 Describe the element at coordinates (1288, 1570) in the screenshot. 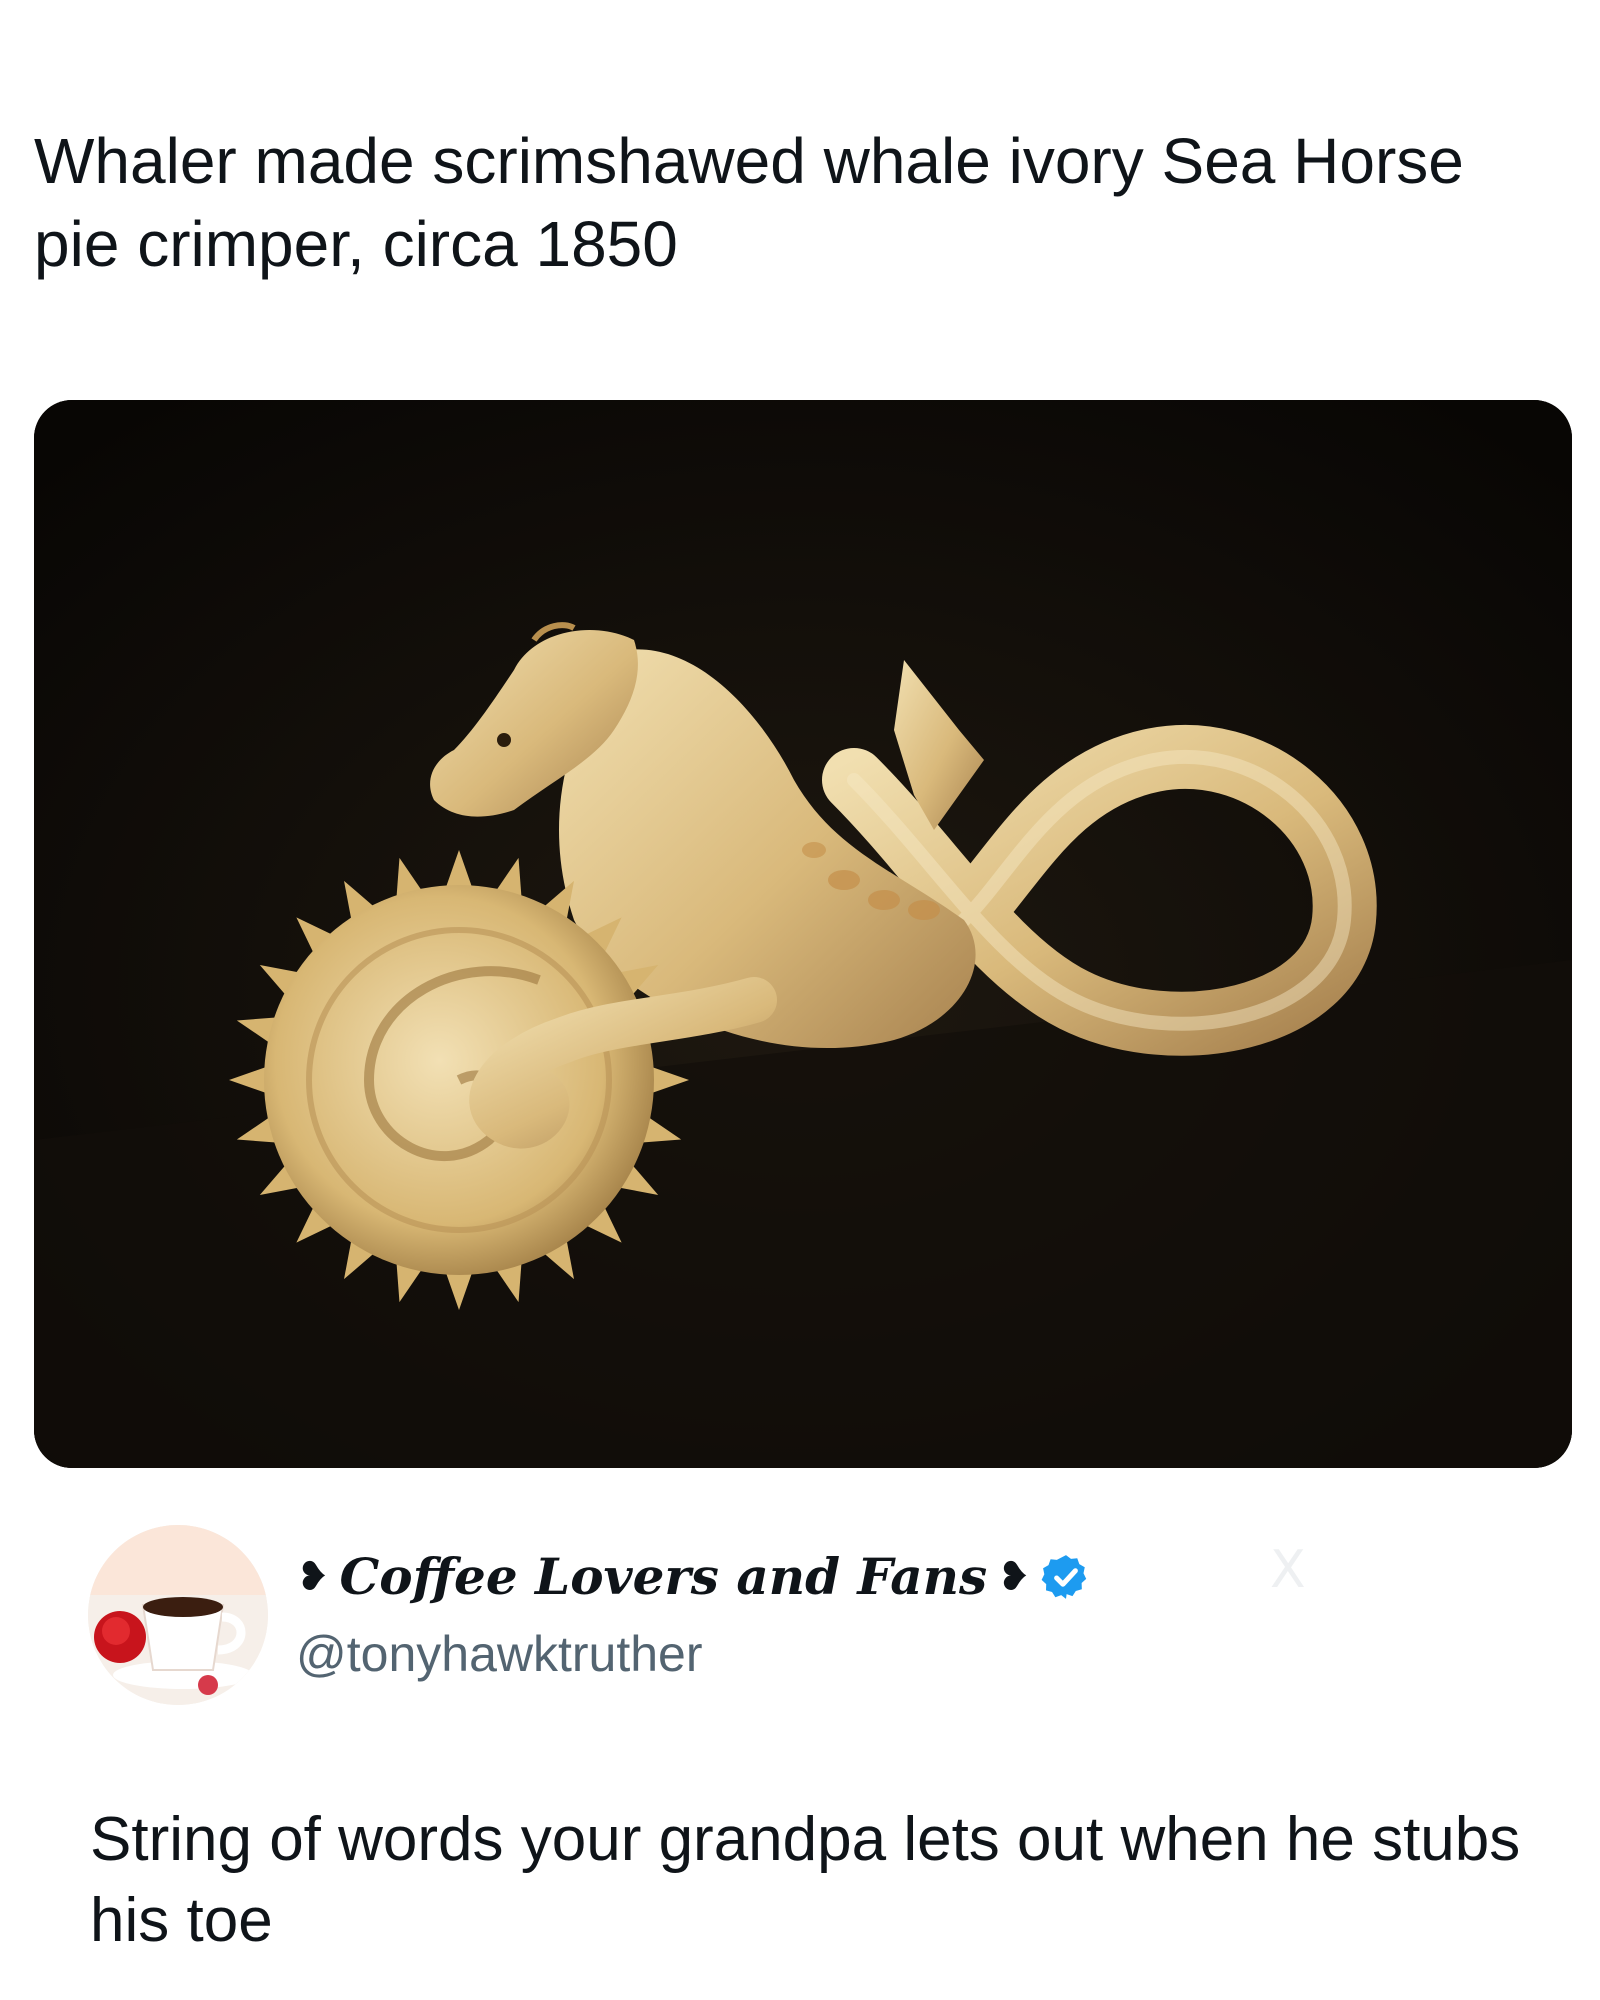

I see `x-logo-icon: X` at that location.